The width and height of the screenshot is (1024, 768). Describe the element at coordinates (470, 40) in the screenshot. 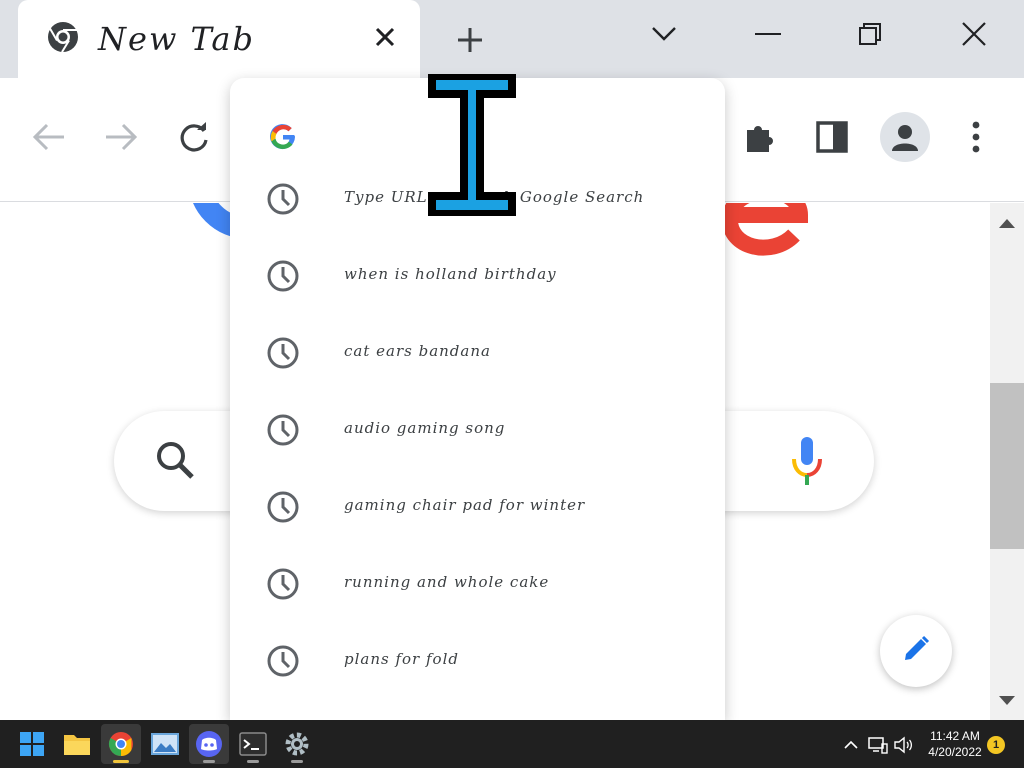

I see `new-tab-button` at that location.